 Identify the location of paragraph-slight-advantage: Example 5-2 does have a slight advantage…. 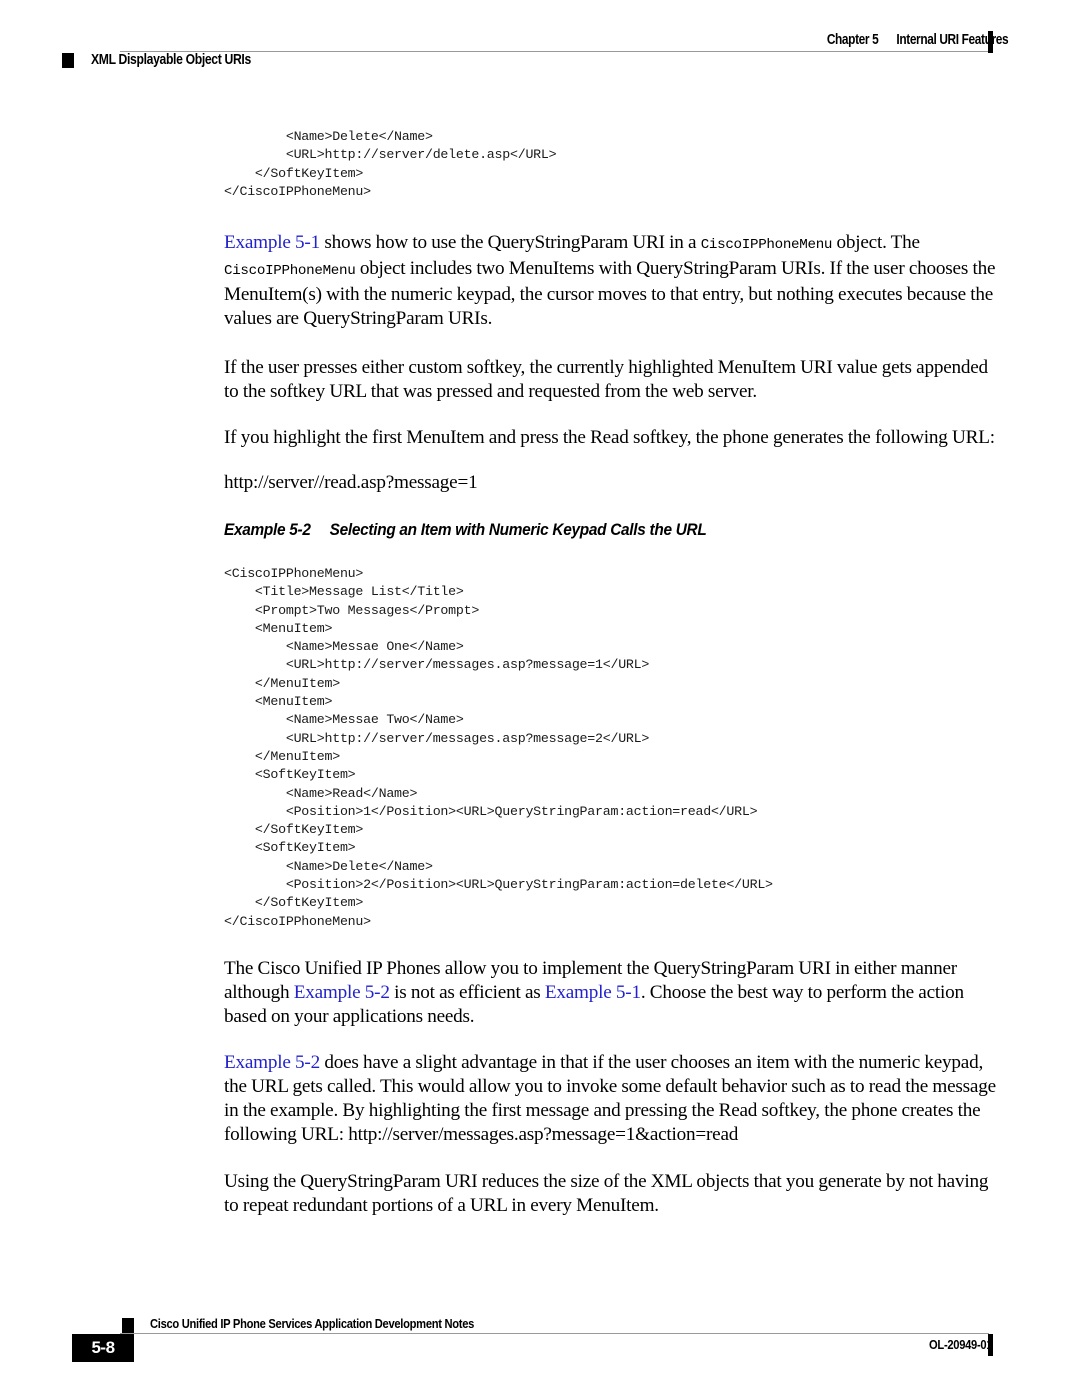
(610, 1099).